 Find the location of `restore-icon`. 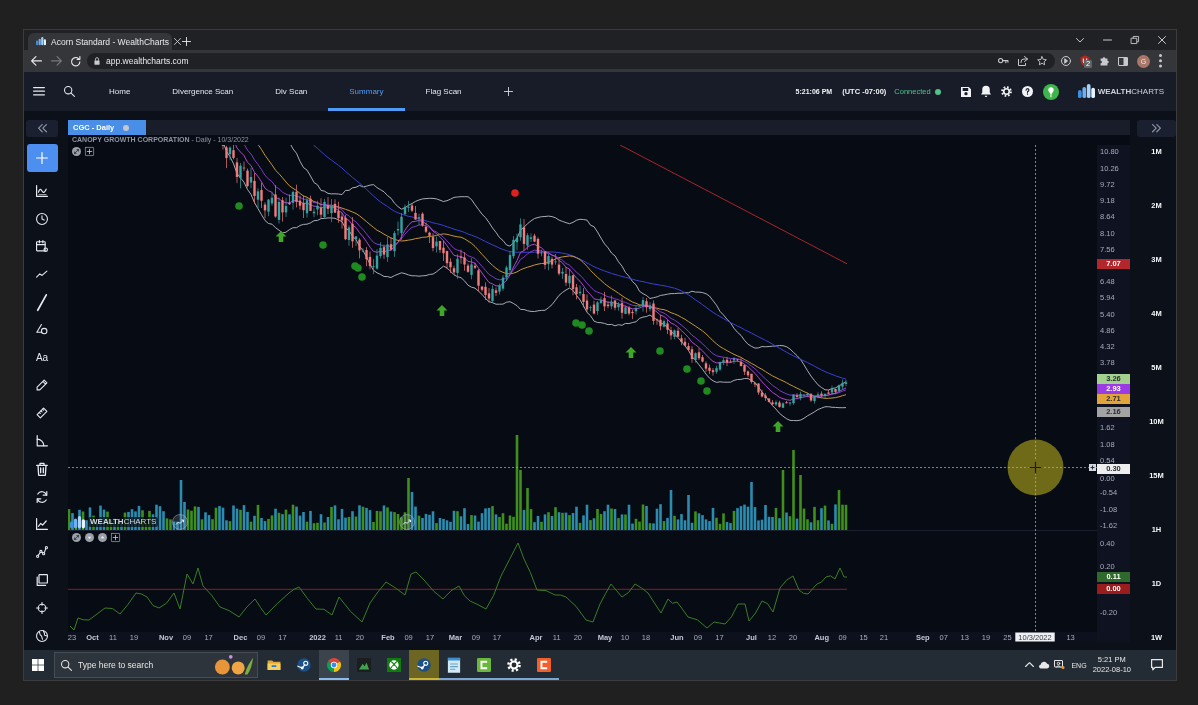

restore-icon is located at coordinates (1135, 40).